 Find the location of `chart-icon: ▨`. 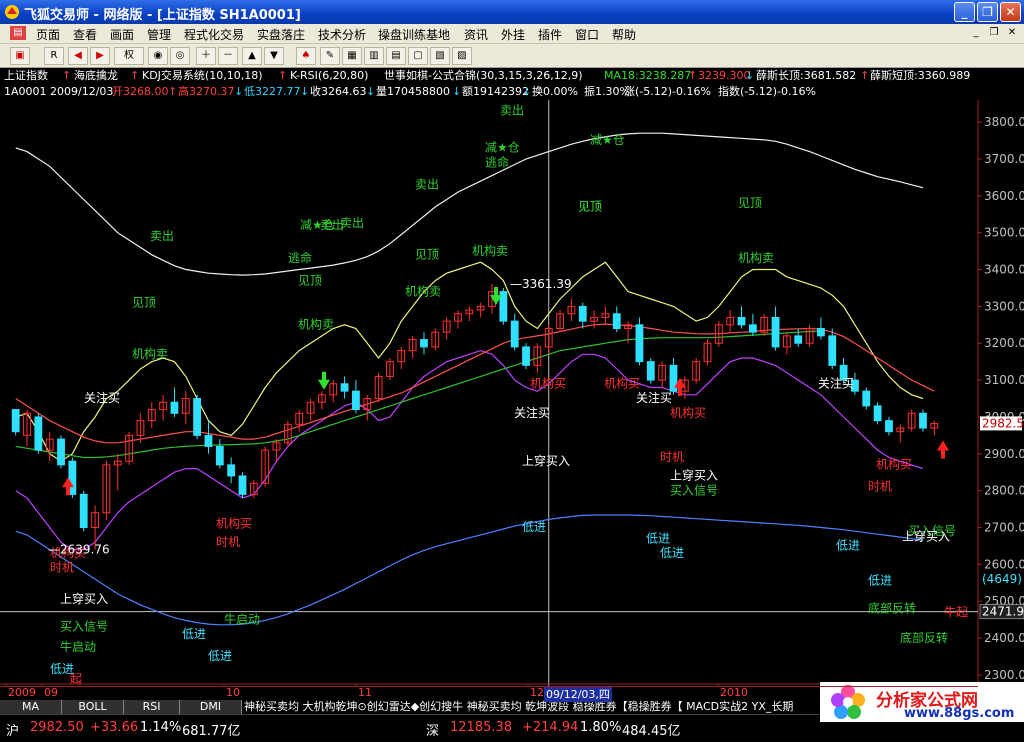

chart-icon: ▨ is located at coordinates (462, 56).